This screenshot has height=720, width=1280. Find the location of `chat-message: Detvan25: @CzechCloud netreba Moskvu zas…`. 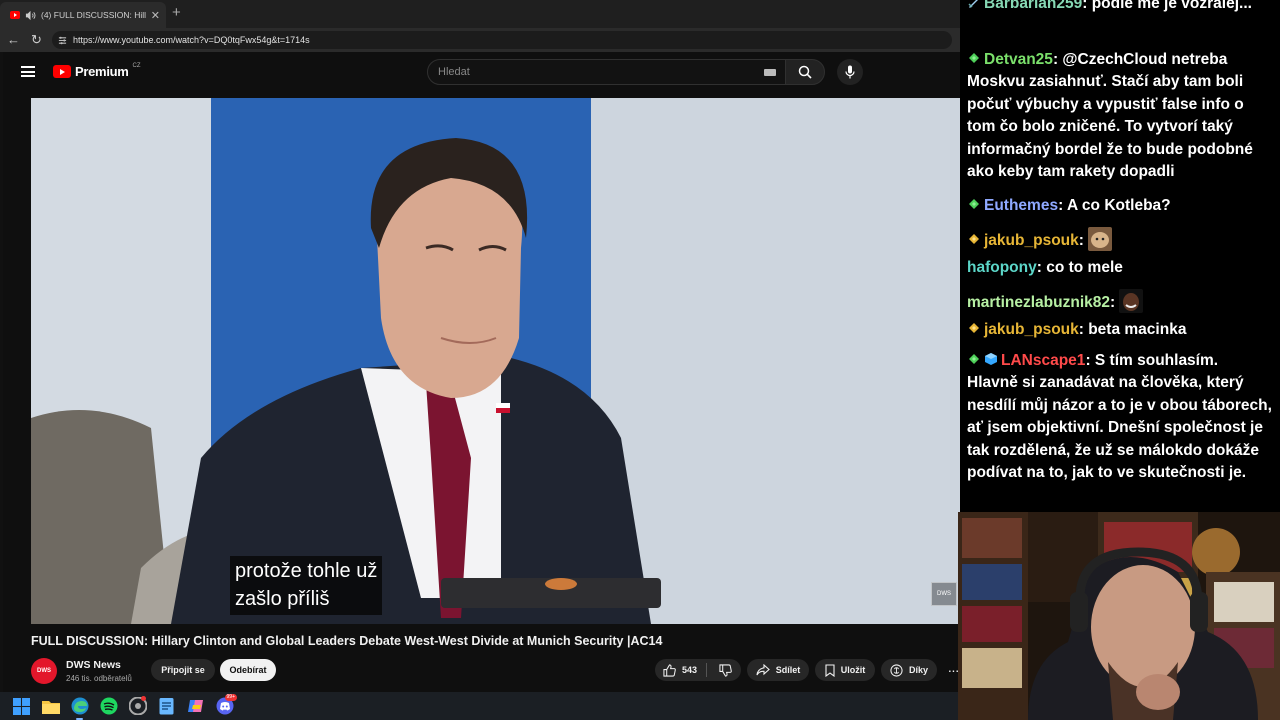

chat-message: Detvan25: @CzechCloud netreba Moskvu zas… is located at coordinates (1110, 116).